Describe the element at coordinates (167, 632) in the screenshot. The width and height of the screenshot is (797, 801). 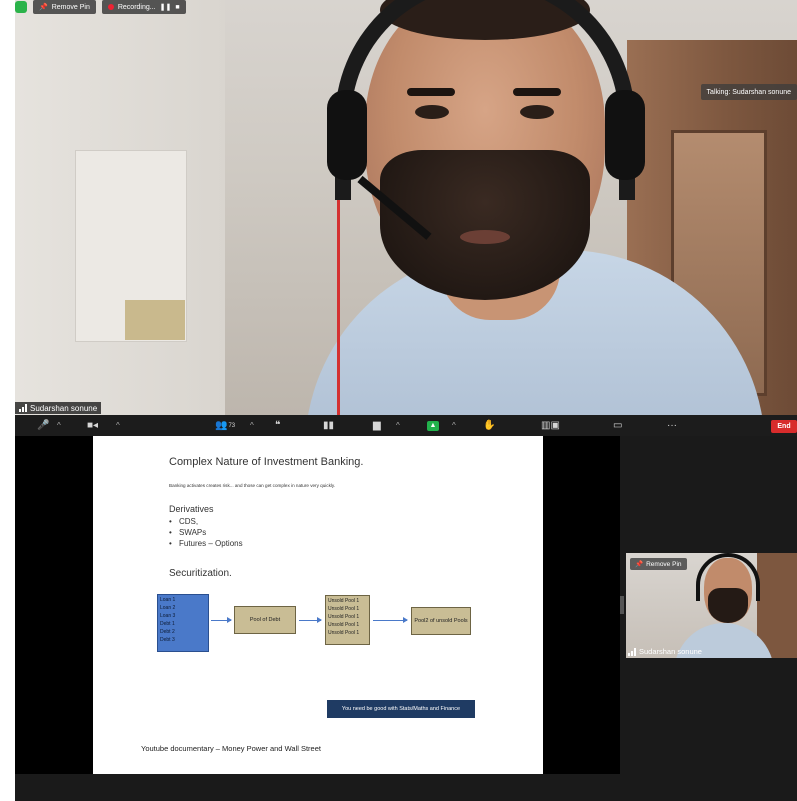
I see `loan-item: Debt 2` at that location.